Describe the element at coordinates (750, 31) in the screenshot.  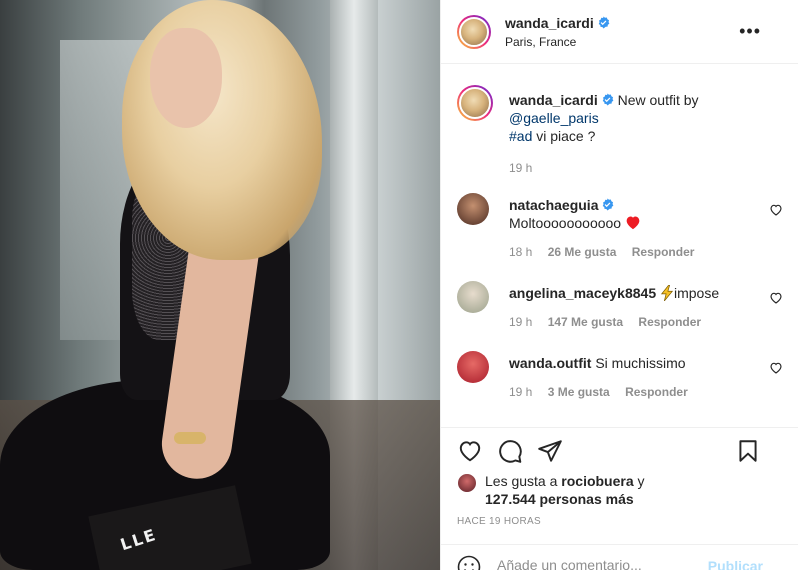
I see `more-options-icon: •••` at that location.